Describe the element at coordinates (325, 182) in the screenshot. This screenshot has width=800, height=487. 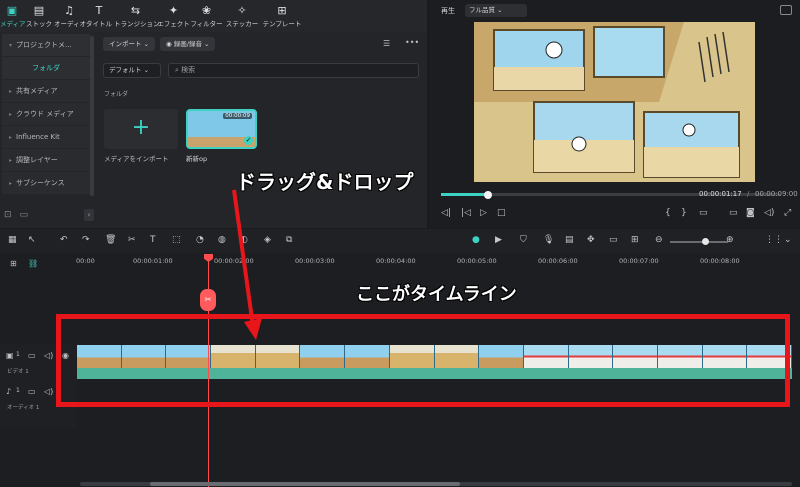
I see `drag-drop-annotation: ドラッグ&ドロップ` at that location.